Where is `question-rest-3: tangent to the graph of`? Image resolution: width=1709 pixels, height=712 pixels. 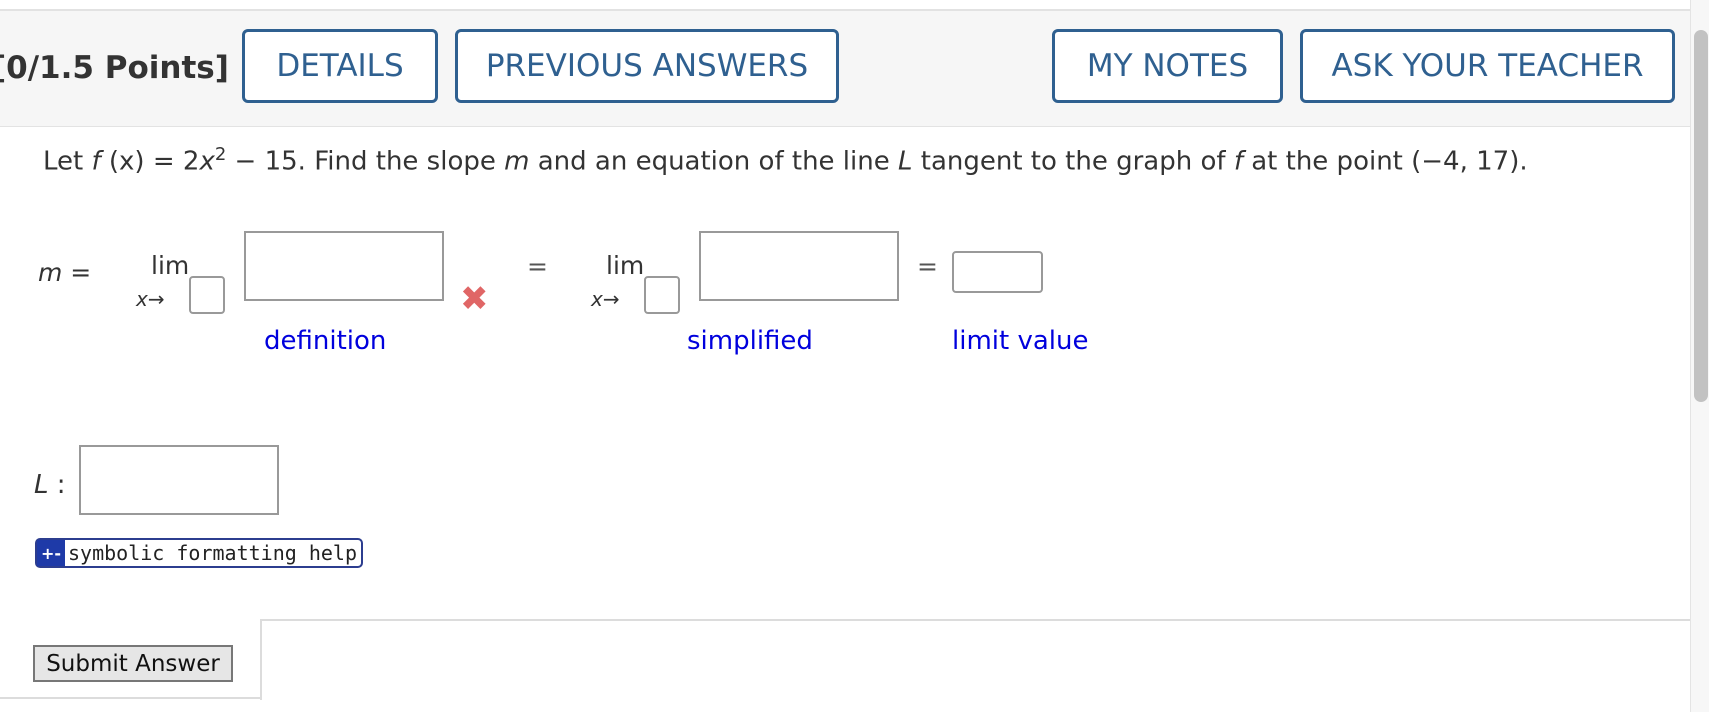
question-rest-3: tangent to the graph of is located at coordinates (1073, 161).